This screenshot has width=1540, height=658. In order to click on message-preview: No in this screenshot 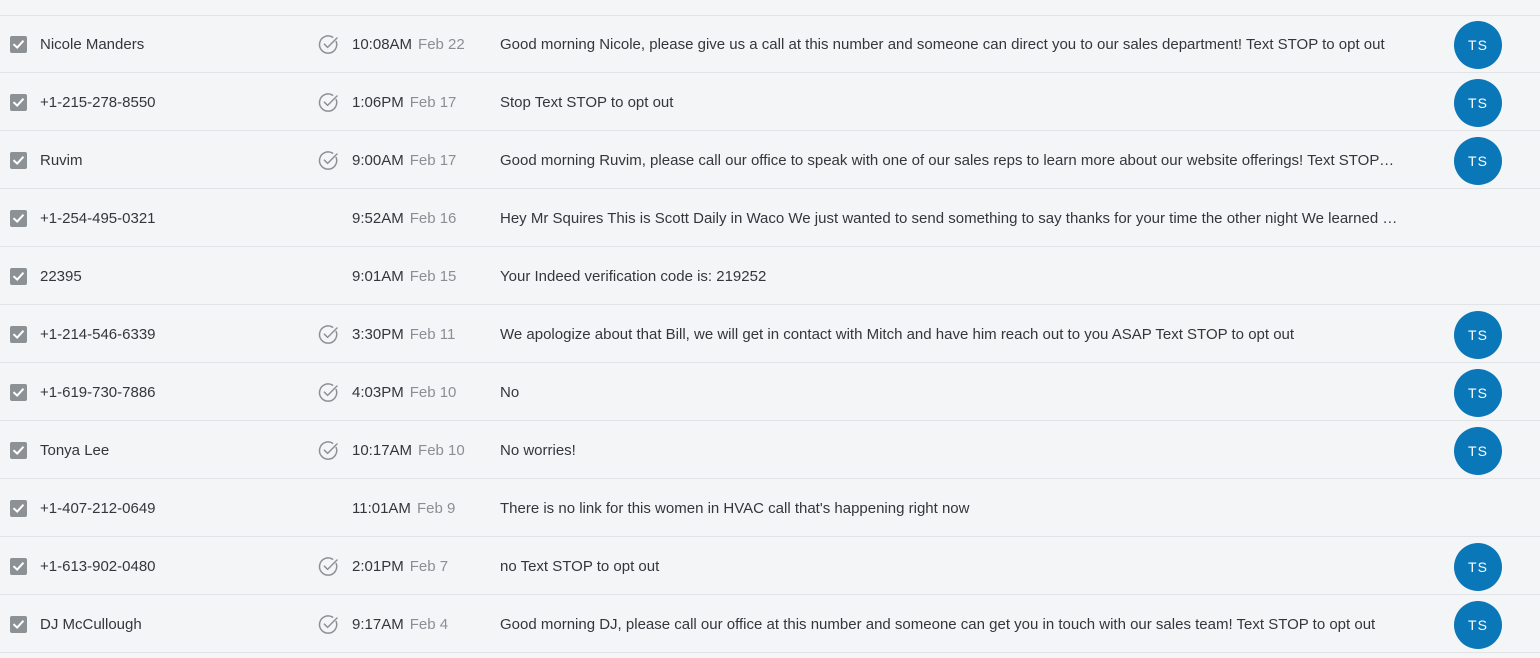, I will do `click(510, 392)`.